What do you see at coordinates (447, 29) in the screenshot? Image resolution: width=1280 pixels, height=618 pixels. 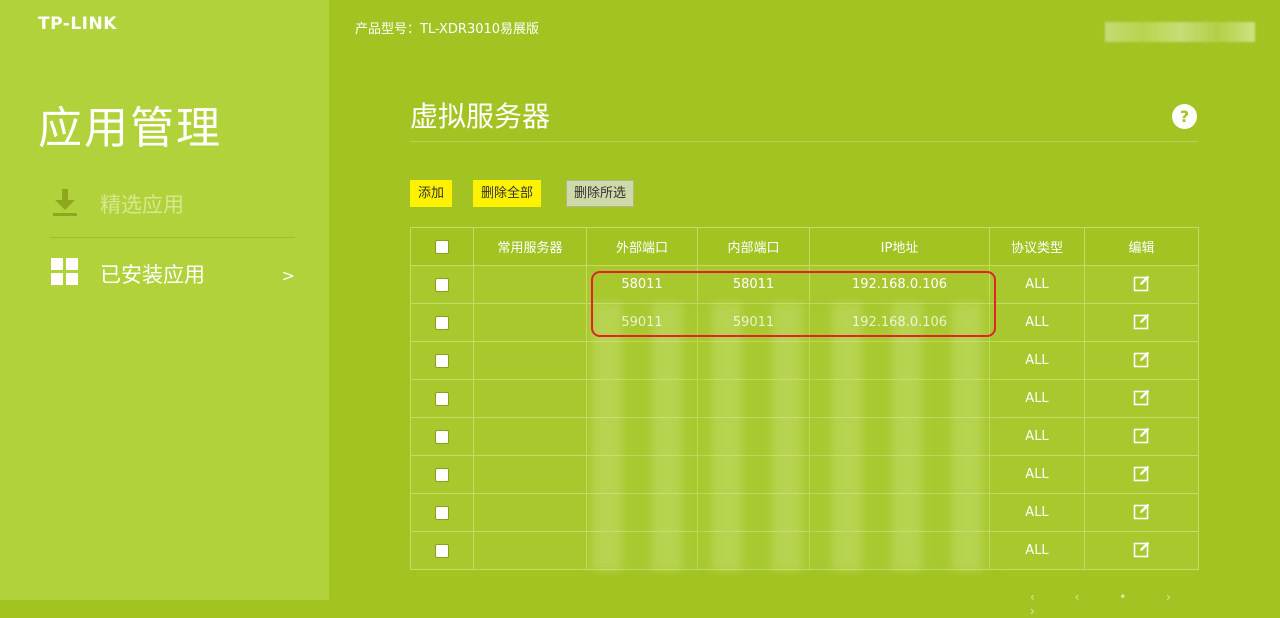 I see `model-label: 产品型号：TL-XDR3010易展版` at bounding box center [447, 29].